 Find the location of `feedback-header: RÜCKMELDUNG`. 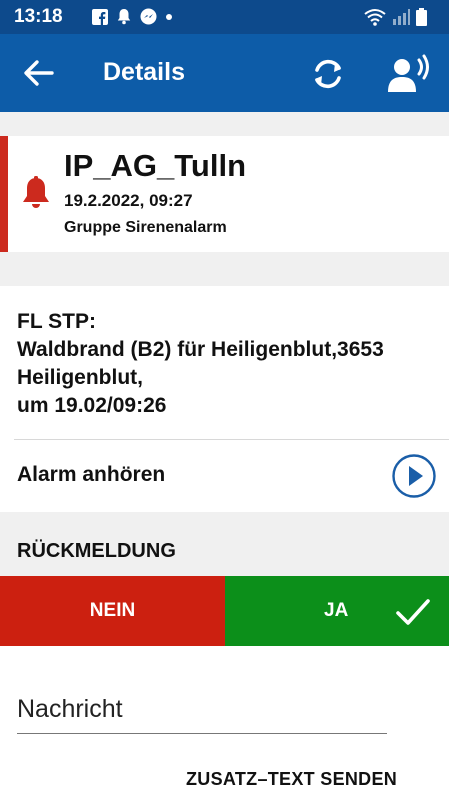

feedback-header: RÜCKMELDUNG is located at coordinates (224, 544).